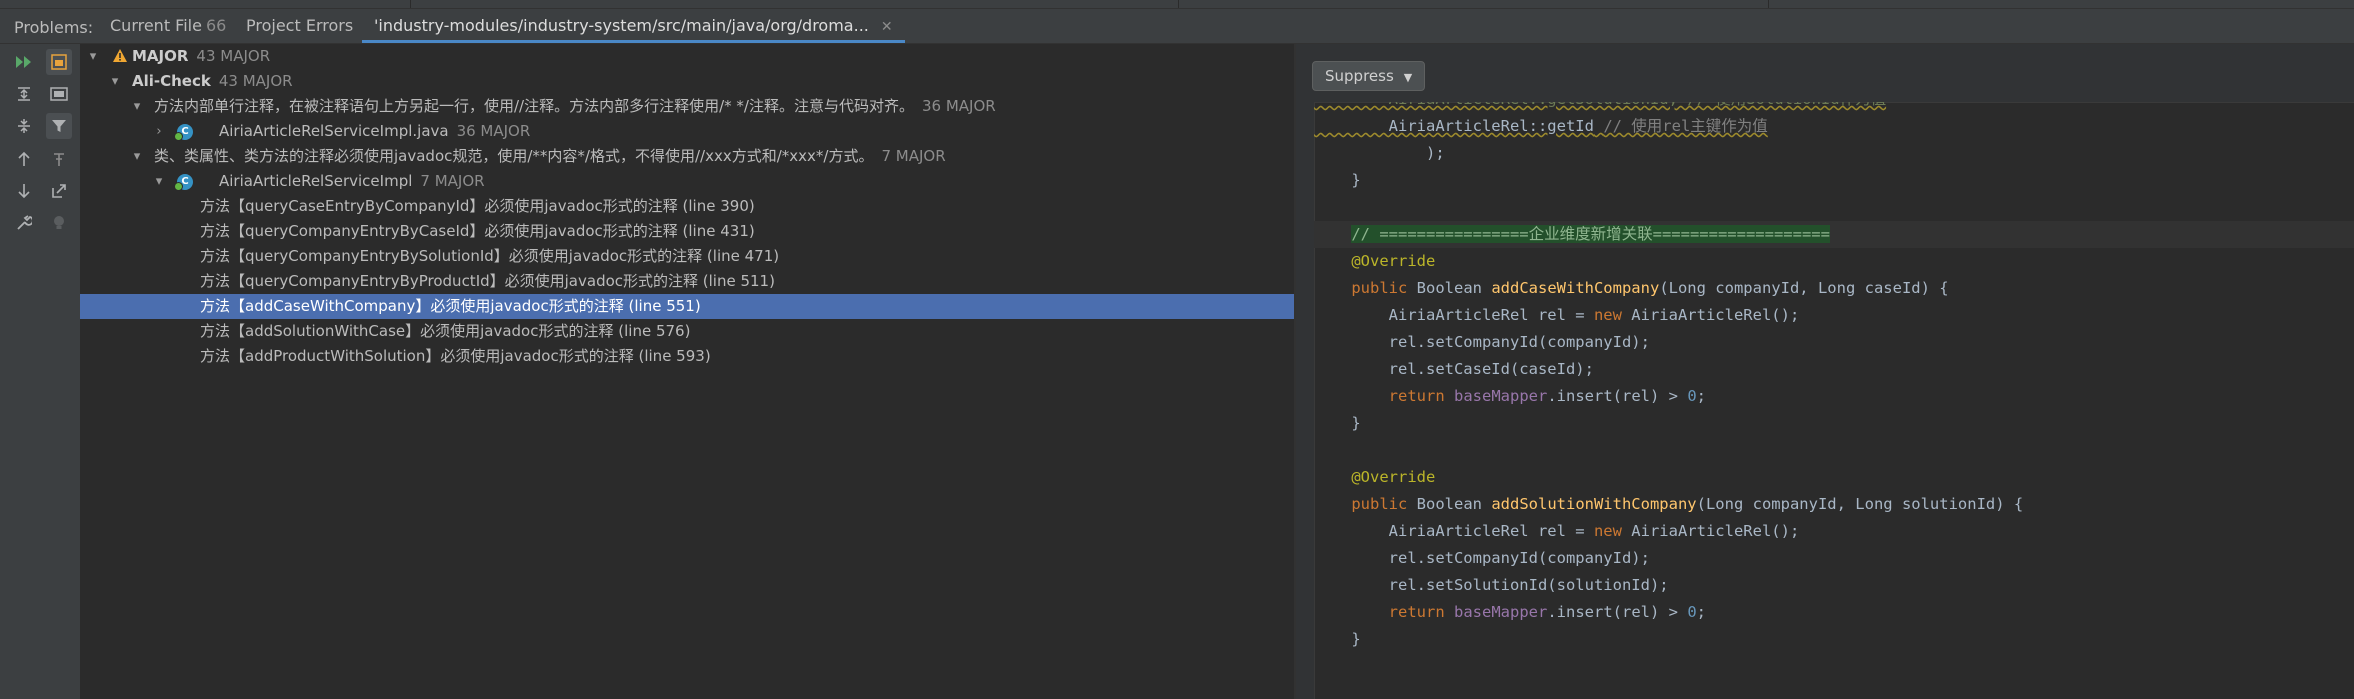 This screenshot has height=699, width=2354. I want to click on window-top-strip, so click(1177, 4).